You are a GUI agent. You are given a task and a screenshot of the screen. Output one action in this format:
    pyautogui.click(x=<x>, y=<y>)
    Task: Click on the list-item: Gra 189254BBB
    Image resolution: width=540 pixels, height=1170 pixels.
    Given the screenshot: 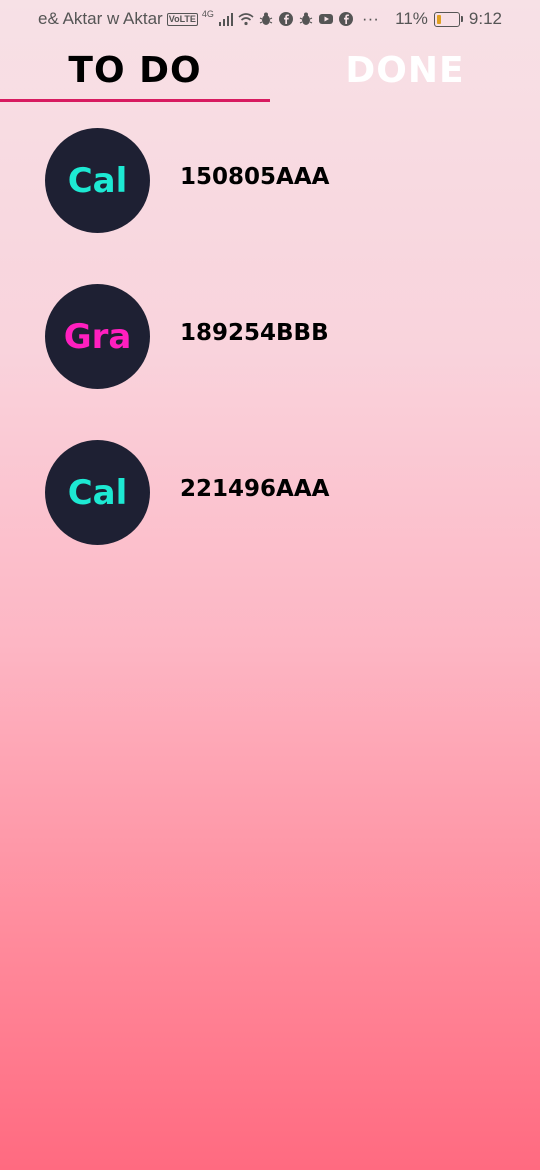 What is the action you would take?
    pyautogui.click(x=270, y=337)
    